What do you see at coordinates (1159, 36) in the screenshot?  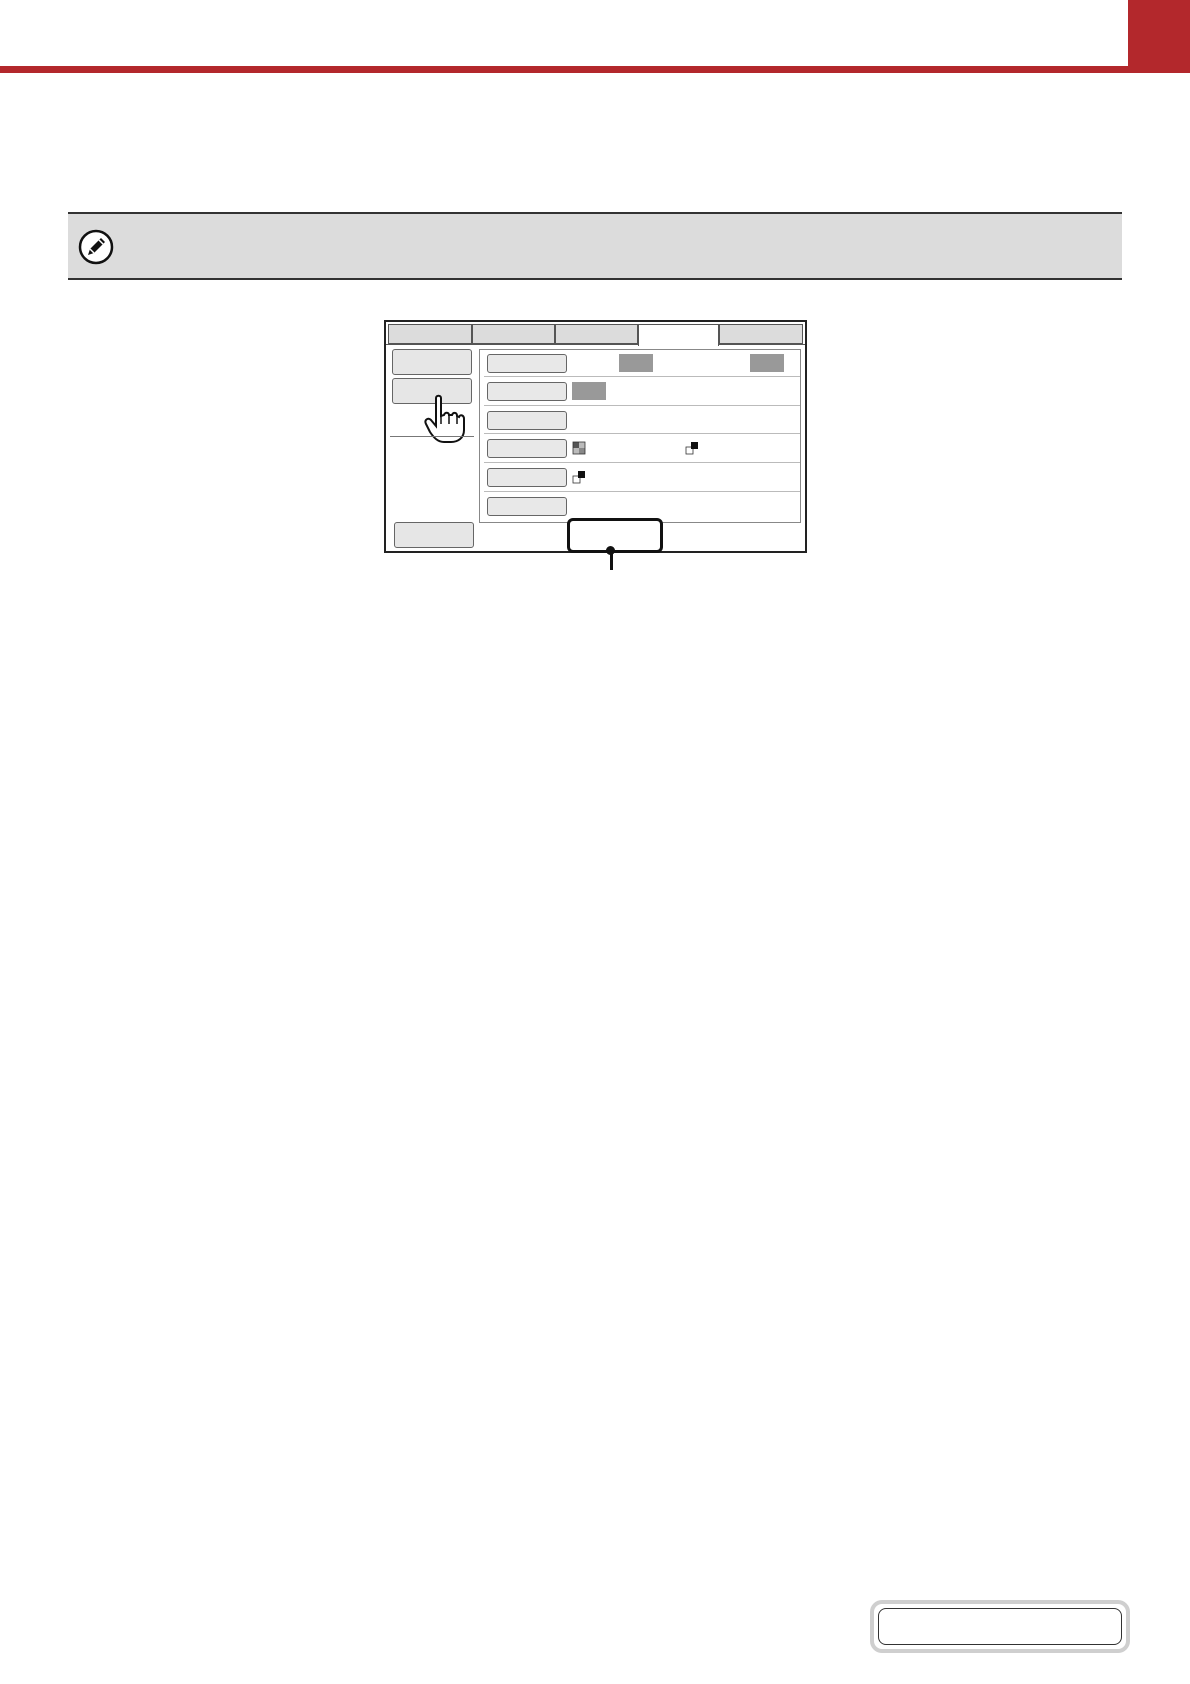 I see `header-chapter-tab` at bounding box center [1159, 36].